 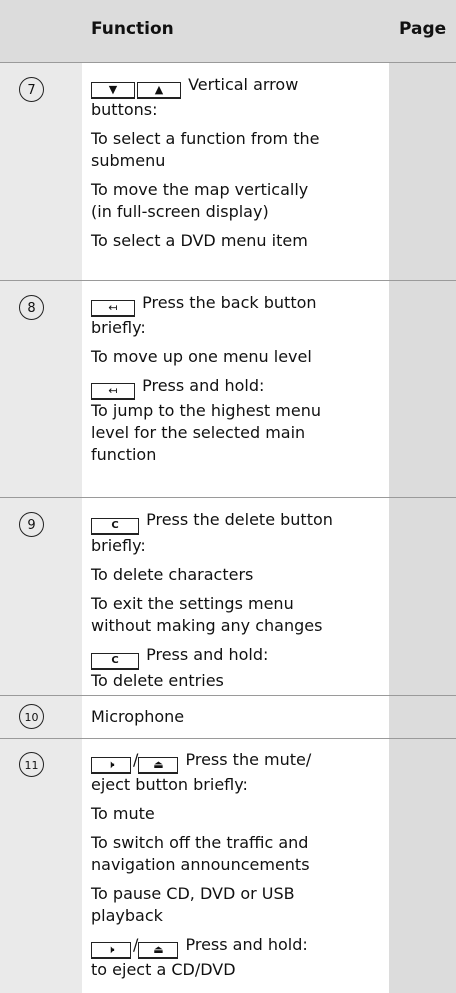 What do you see at coordinates (193, 893) in the screenshot?
I see `text-line: To pause CD, DVD or USB` at bounding box center [193, 893].